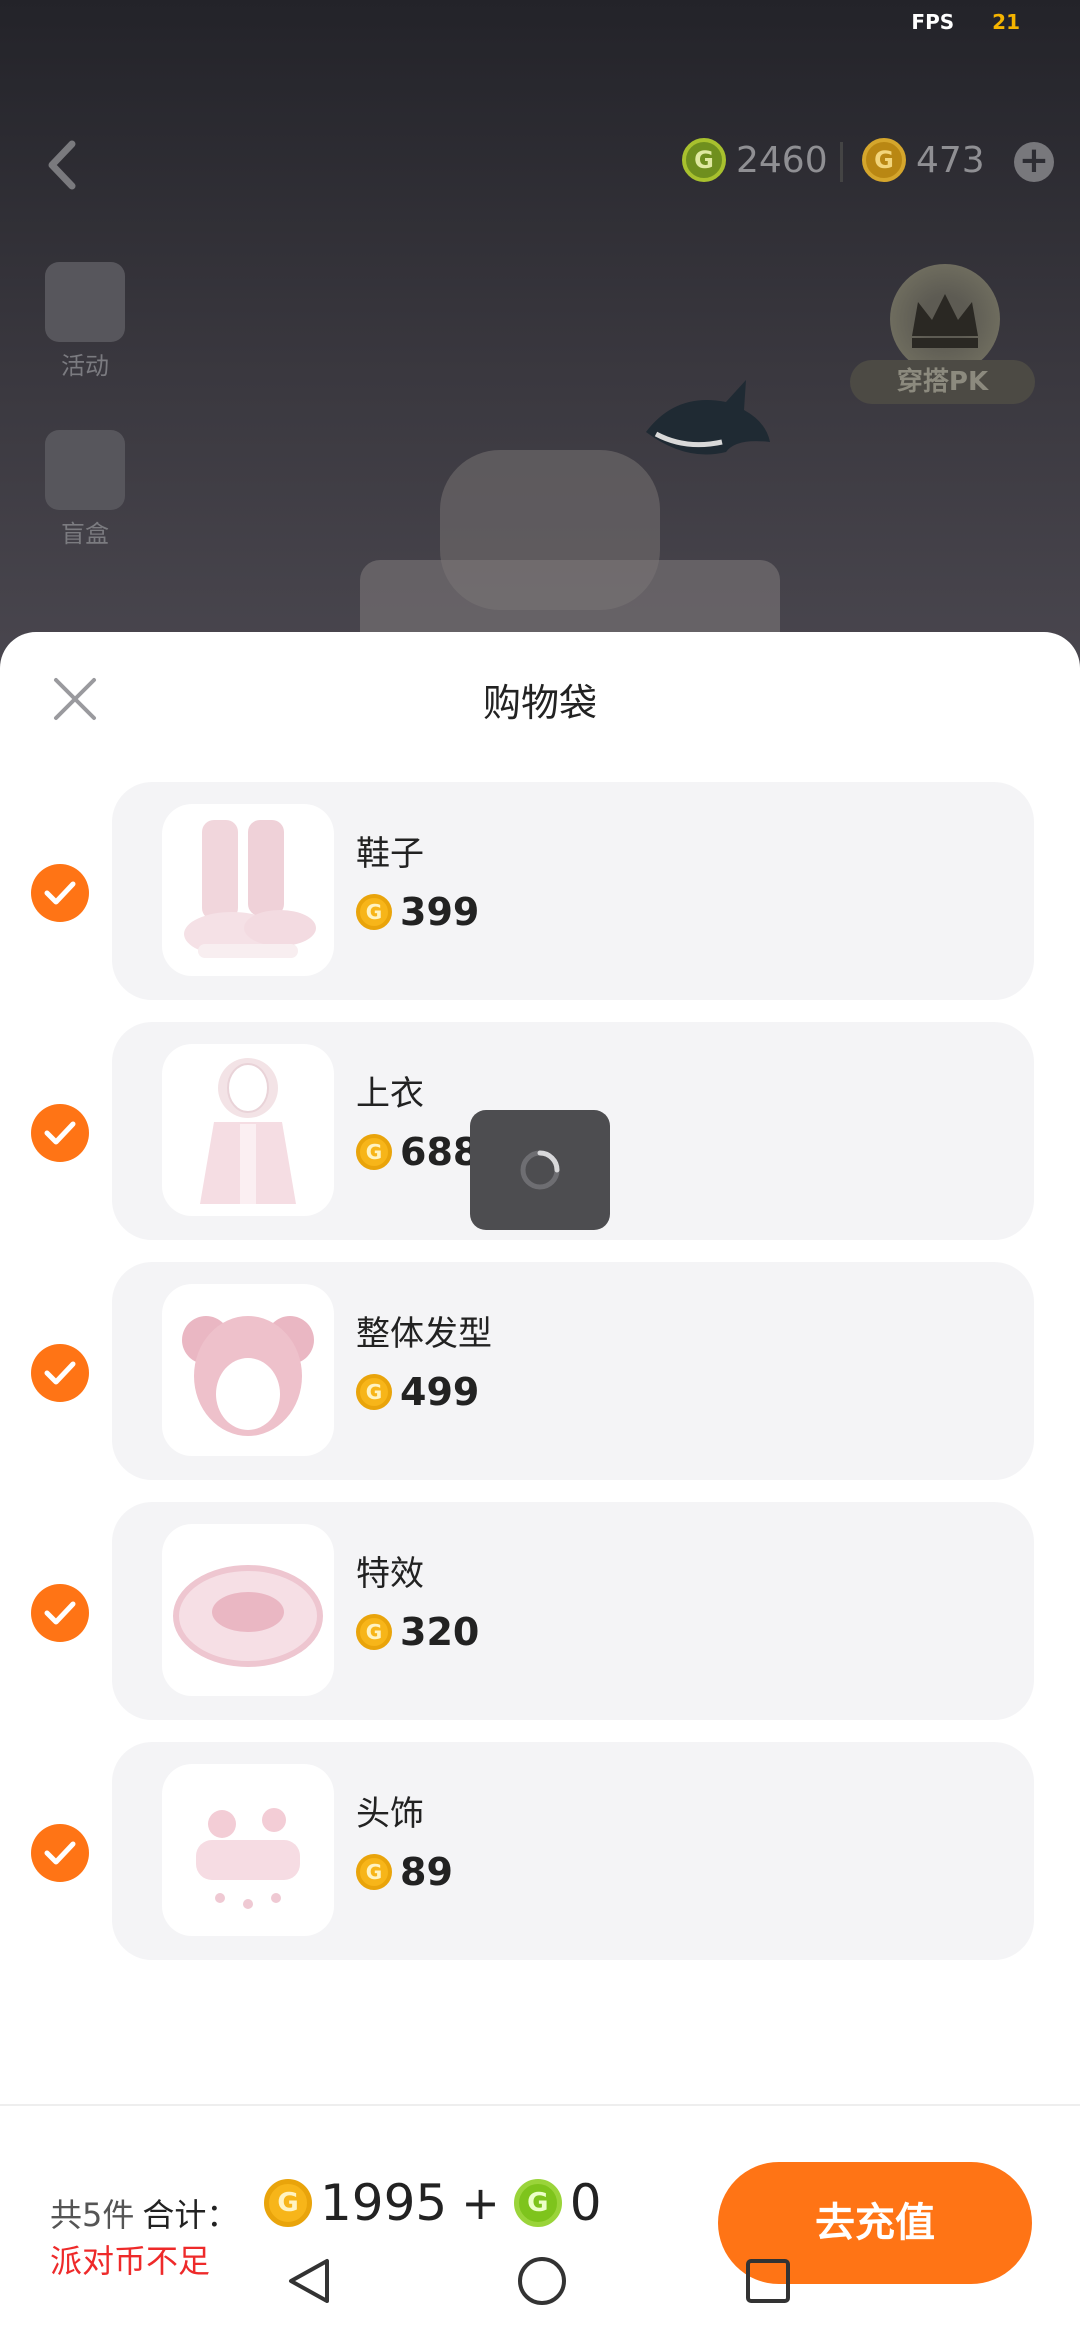  I want to click on chevron-left-icon, so click(62, 165).